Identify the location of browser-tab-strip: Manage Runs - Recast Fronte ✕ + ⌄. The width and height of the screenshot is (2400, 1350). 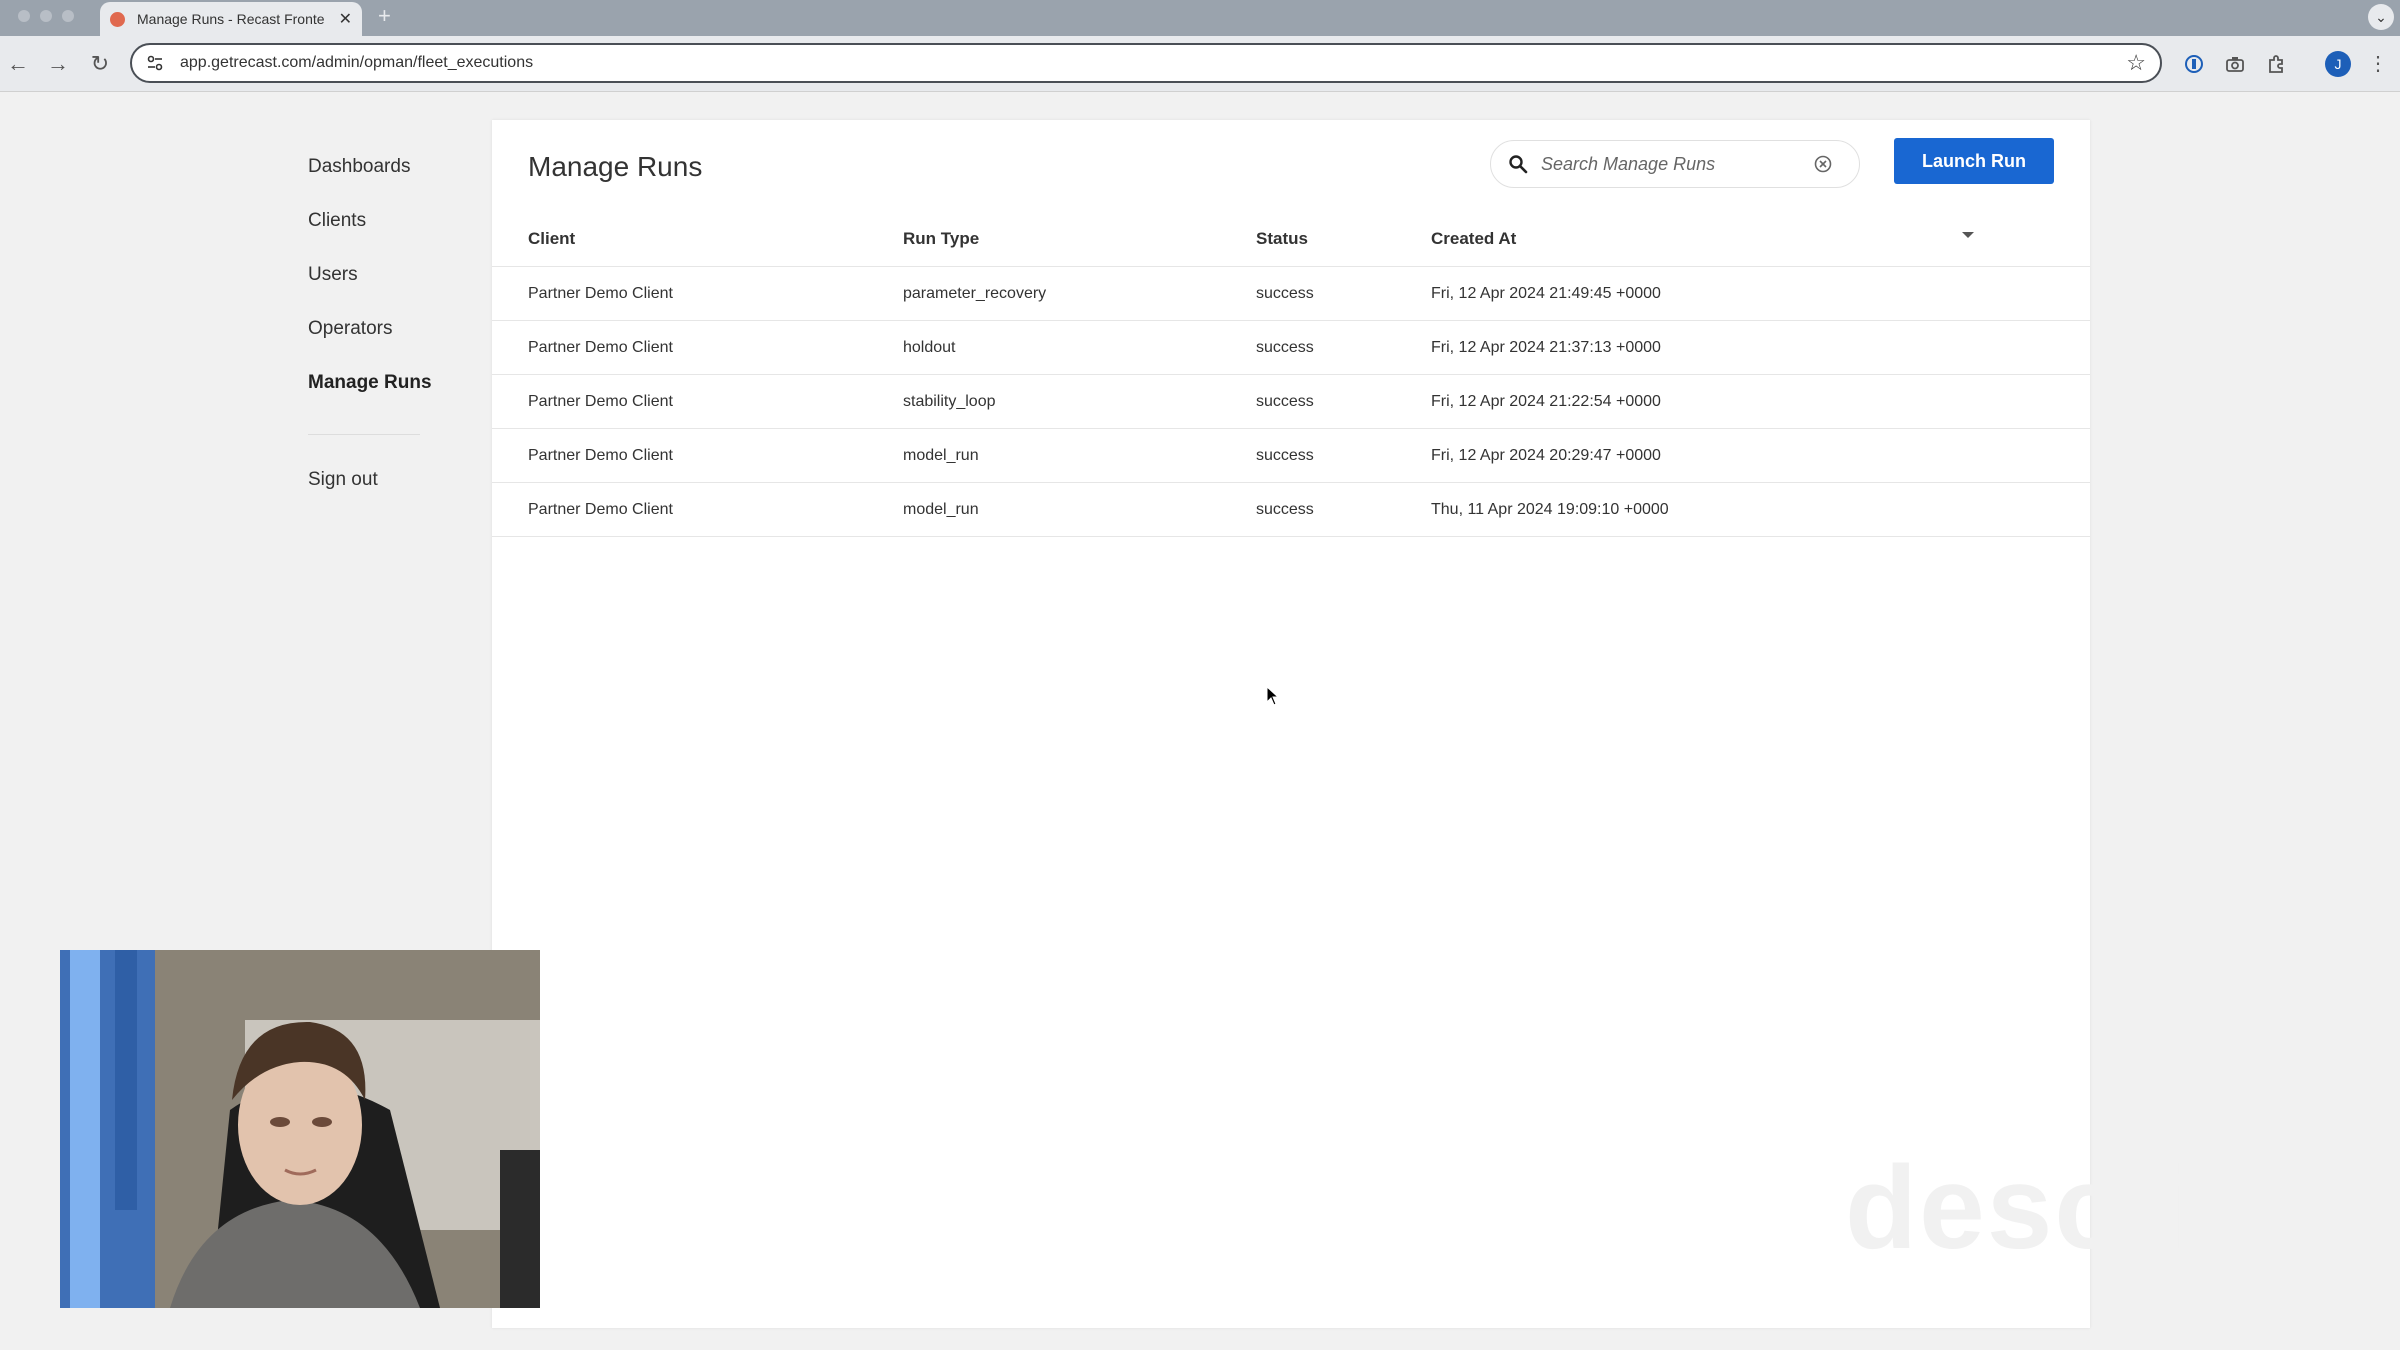
(1200, 18).